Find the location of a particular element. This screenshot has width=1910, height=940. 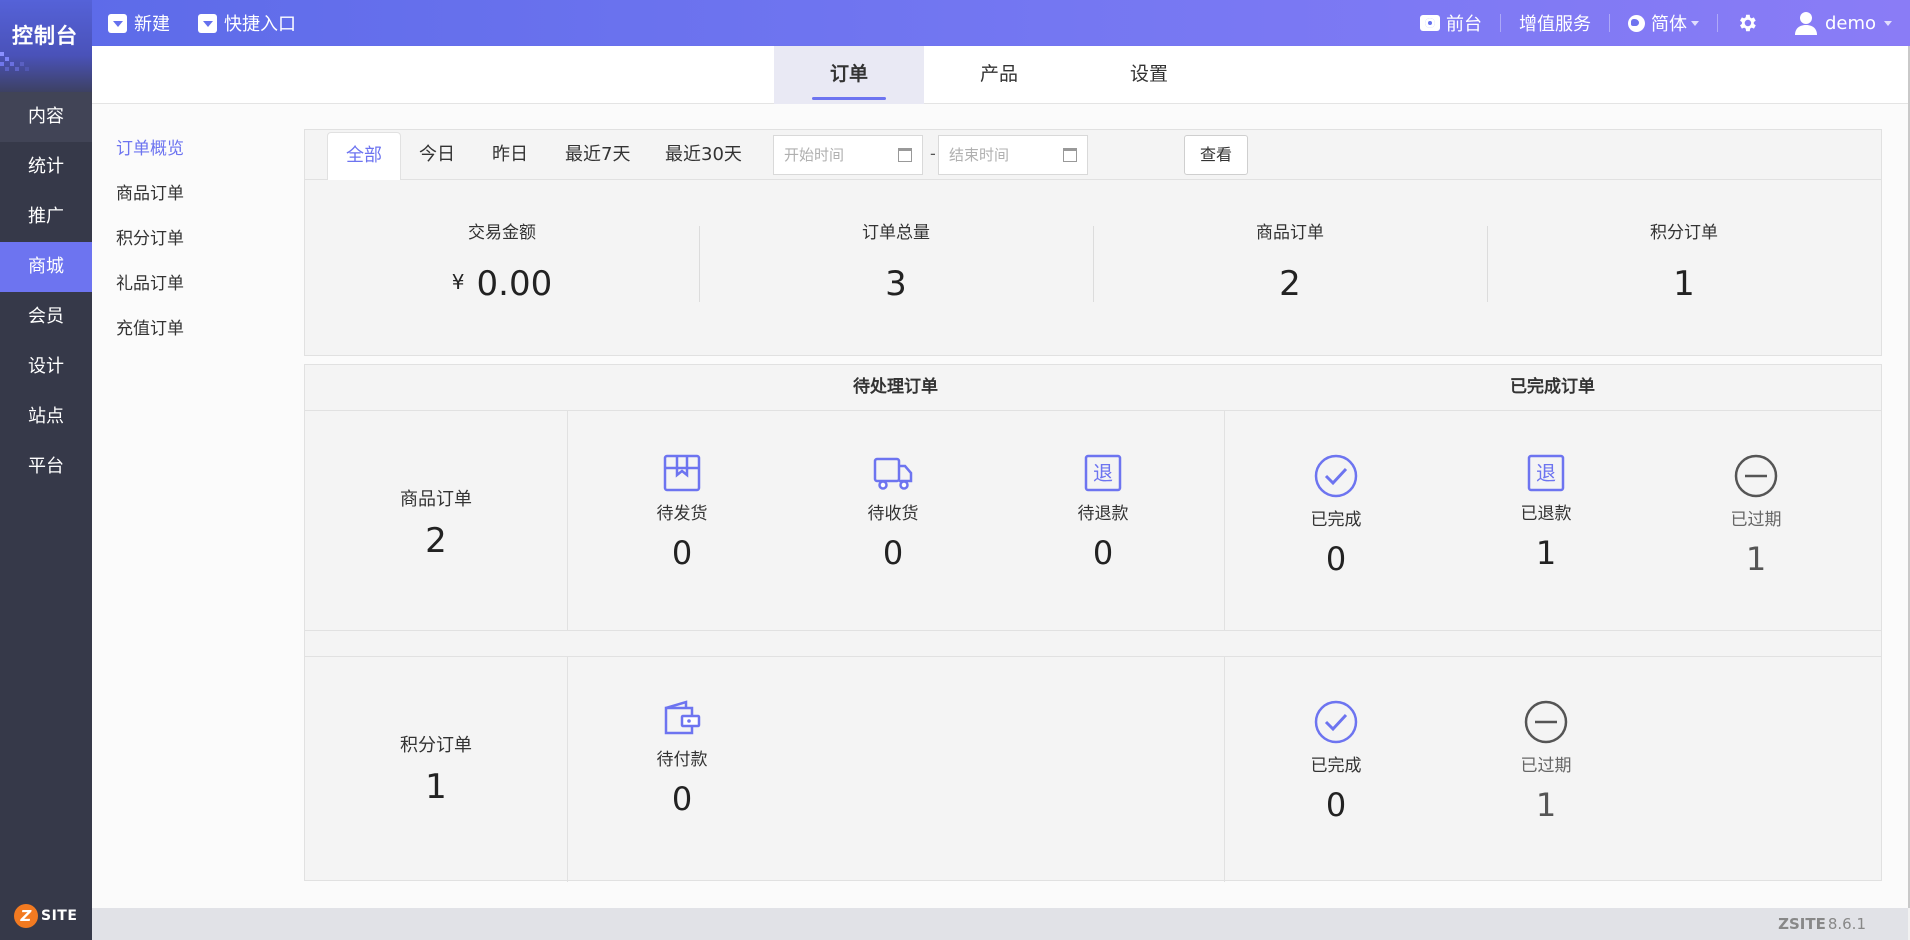

filter-tab-7-days: 最近7天 is located at coordinates (597, 156).